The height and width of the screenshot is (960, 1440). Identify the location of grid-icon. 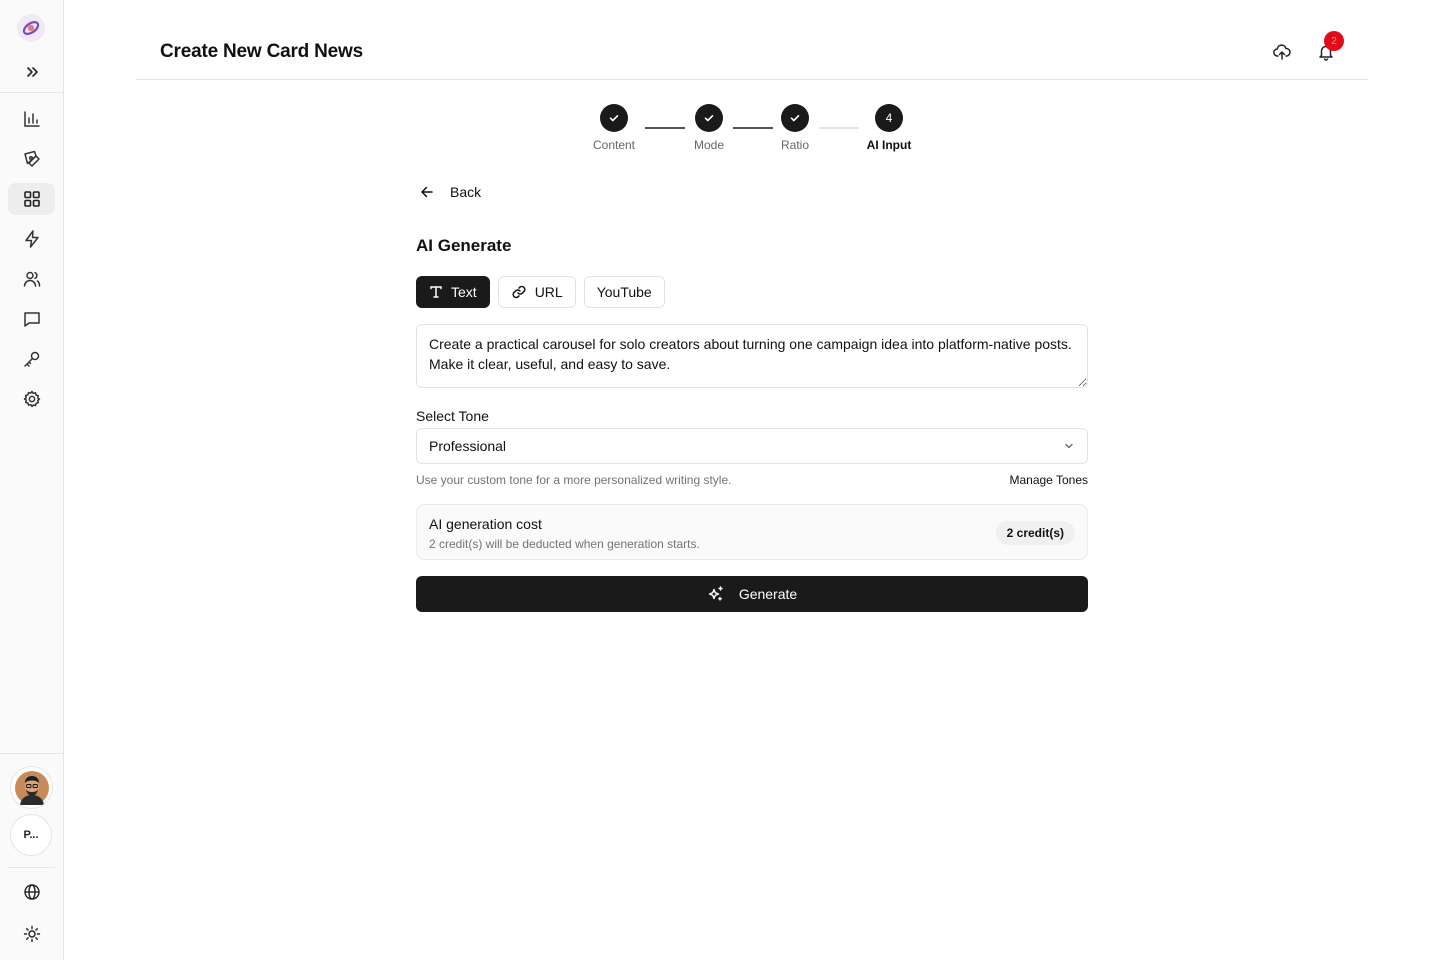
(31, 199).